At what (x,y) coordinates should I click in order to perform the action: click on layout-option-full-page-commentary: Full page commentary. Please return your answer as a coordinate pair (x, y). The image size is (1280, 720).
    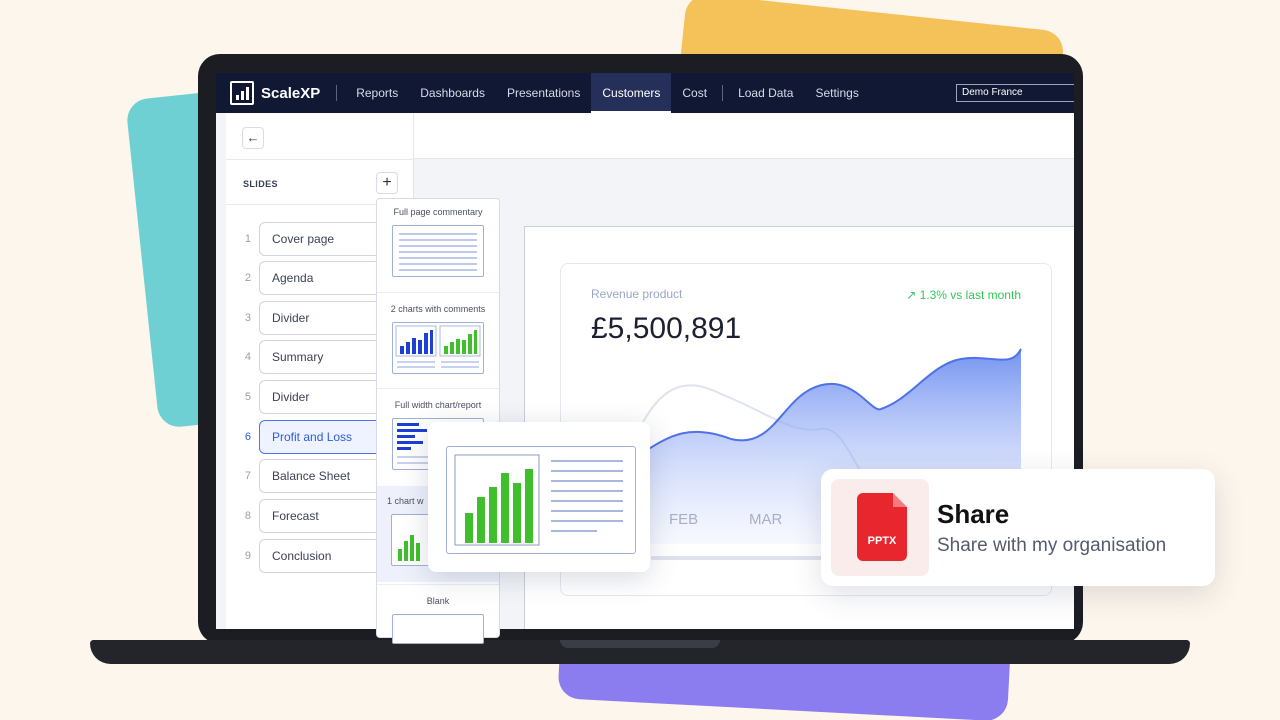
    Looking at the image, I should click on (438, 238).